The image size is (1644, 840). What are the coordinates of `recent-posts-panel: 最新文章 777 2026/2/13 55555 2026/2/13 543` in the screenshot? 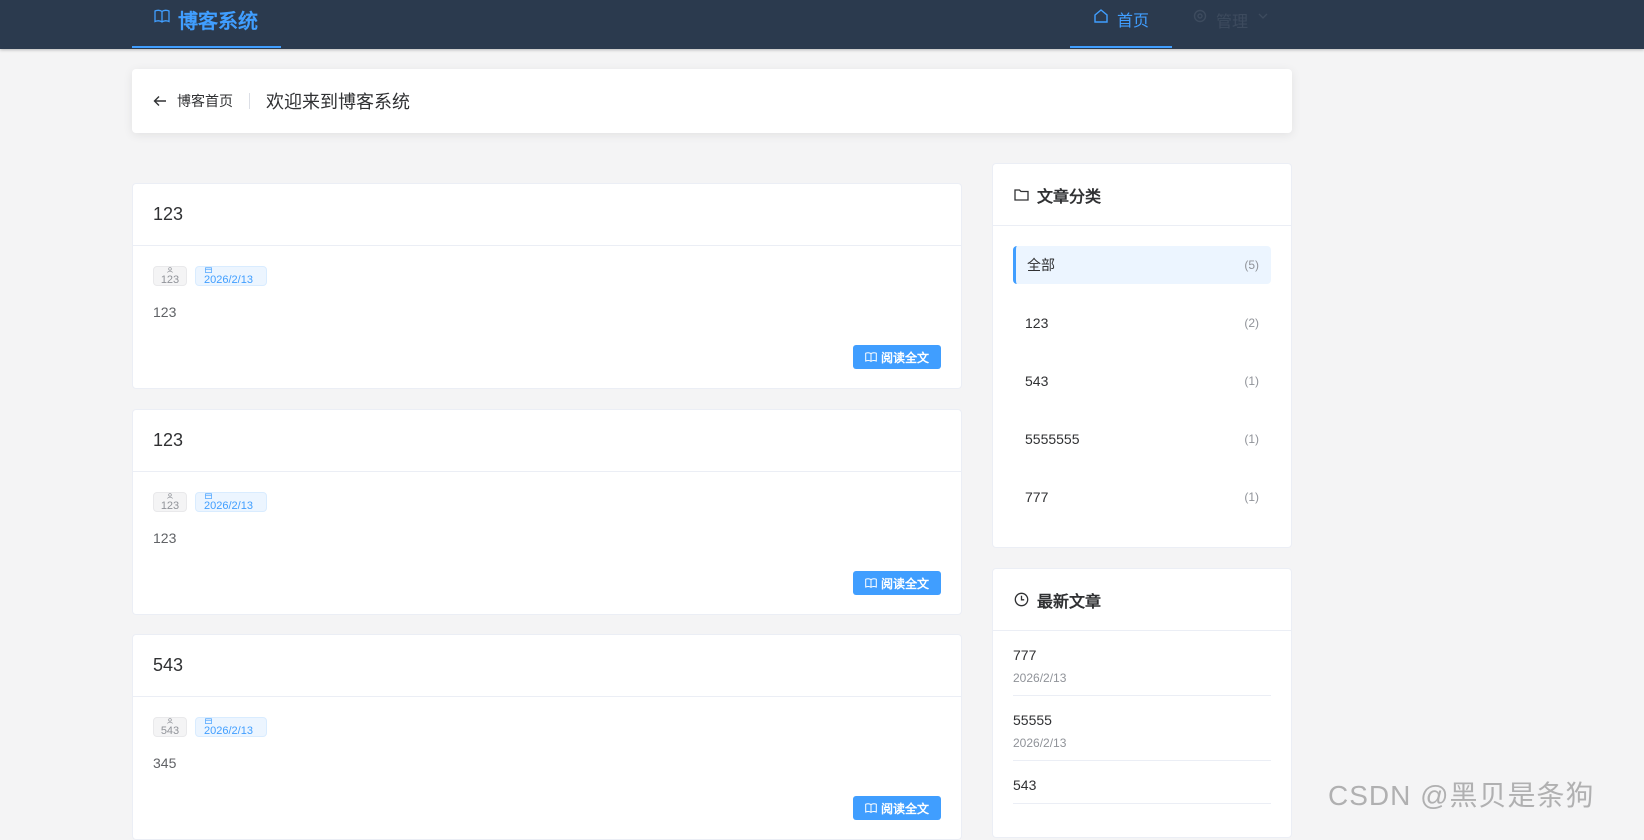 It's located at (1142, 703).